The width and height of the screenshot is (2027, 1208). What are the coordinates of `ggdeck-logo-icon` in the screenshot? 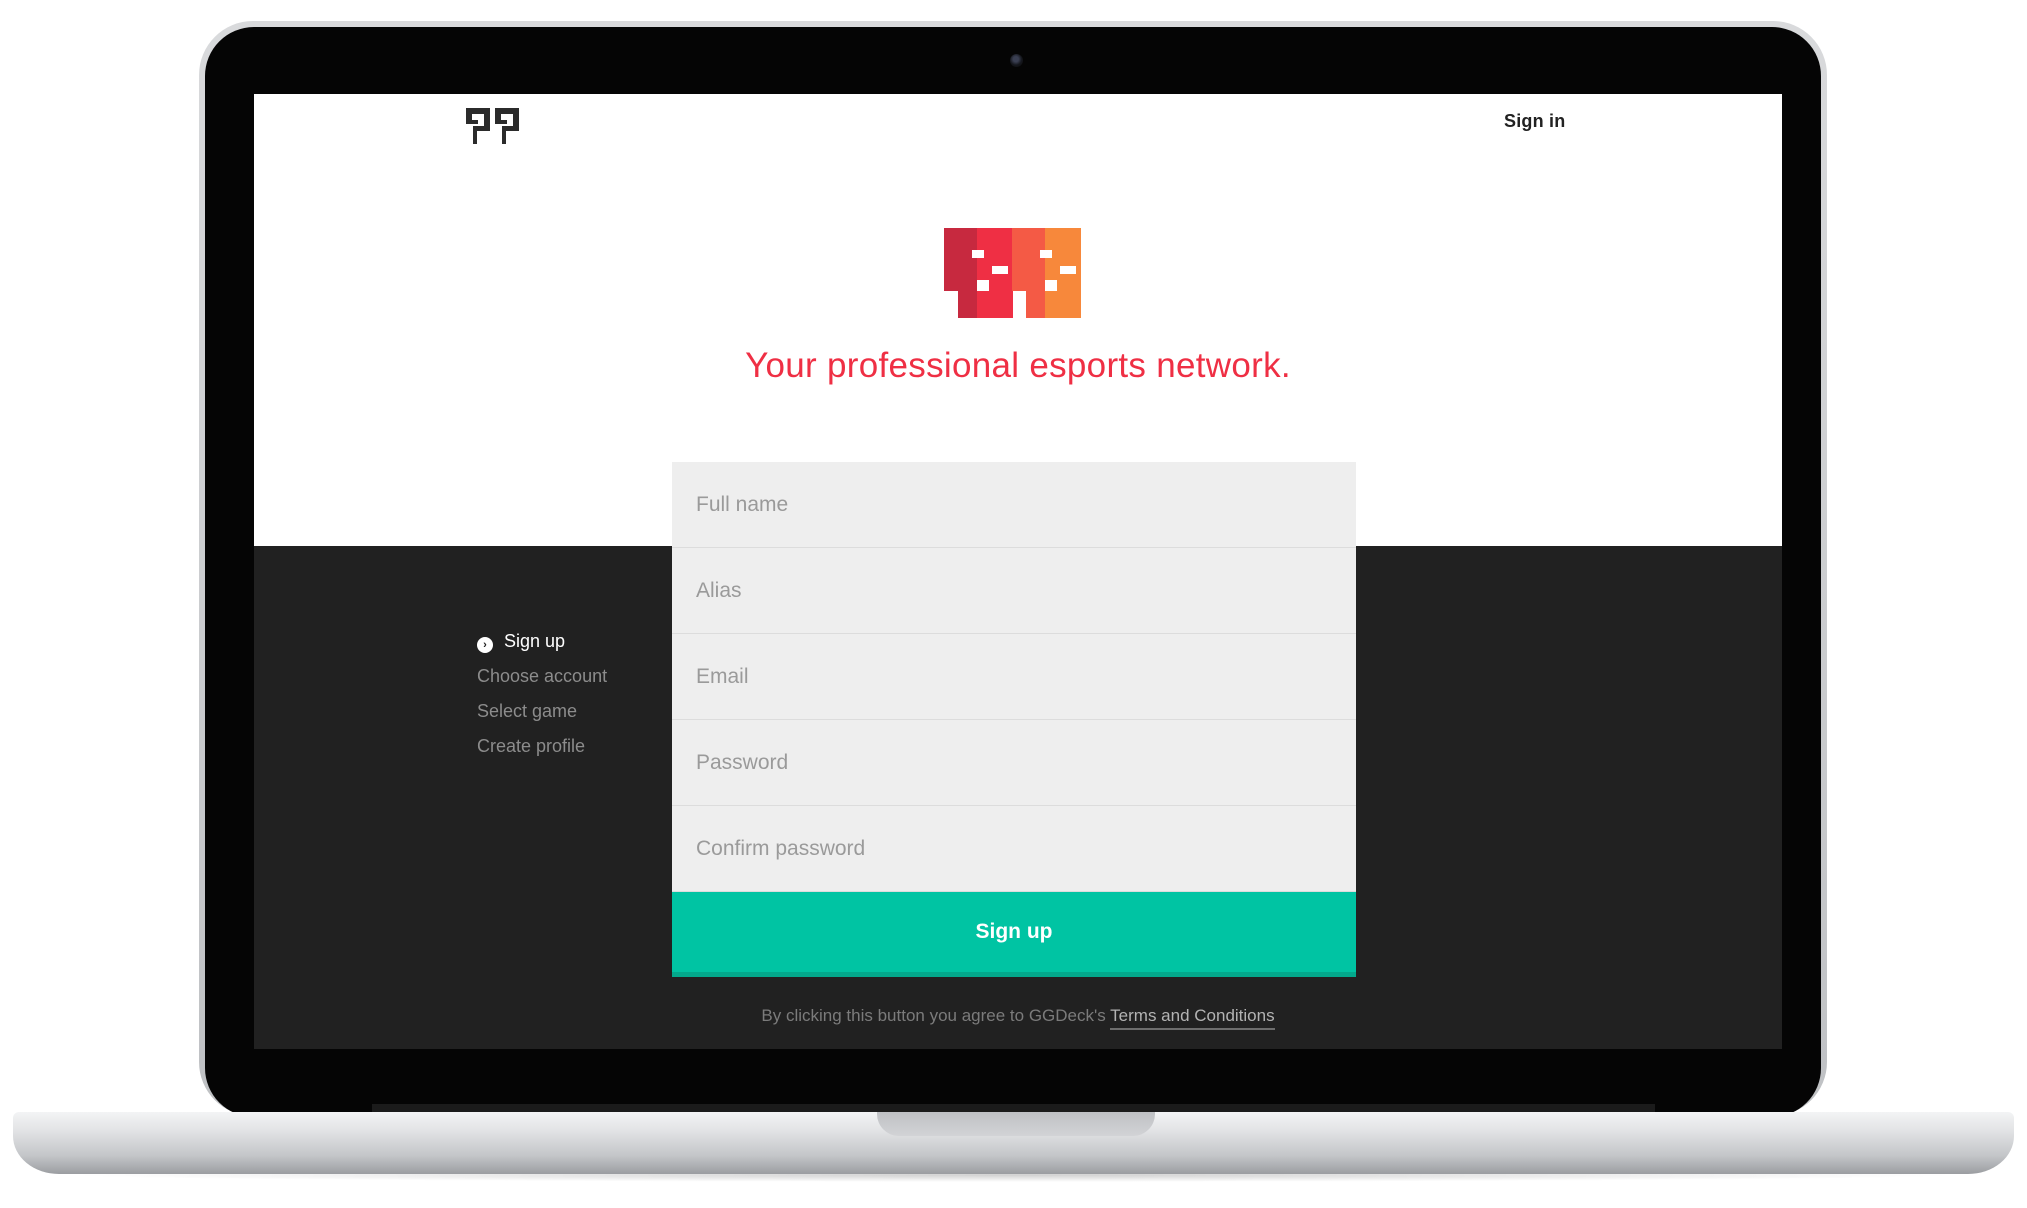 It's located at (492, 126).